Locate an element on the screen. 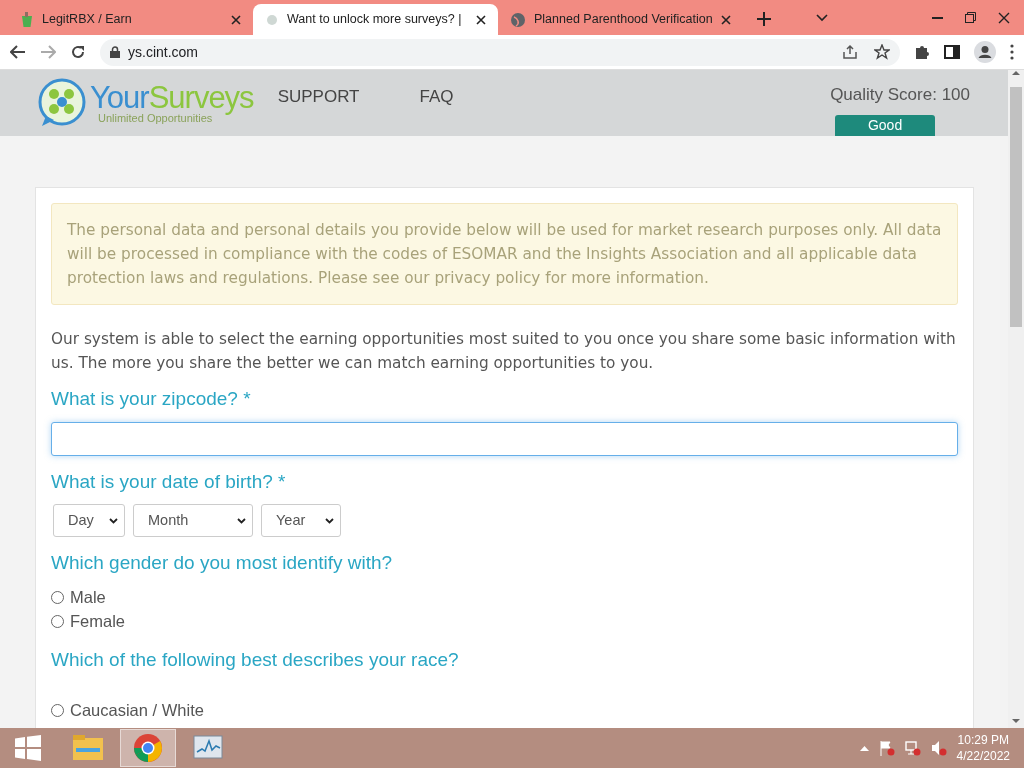 This screenshot has width=1024, height=768. speaker-icon is located at coordinates (938, 748).